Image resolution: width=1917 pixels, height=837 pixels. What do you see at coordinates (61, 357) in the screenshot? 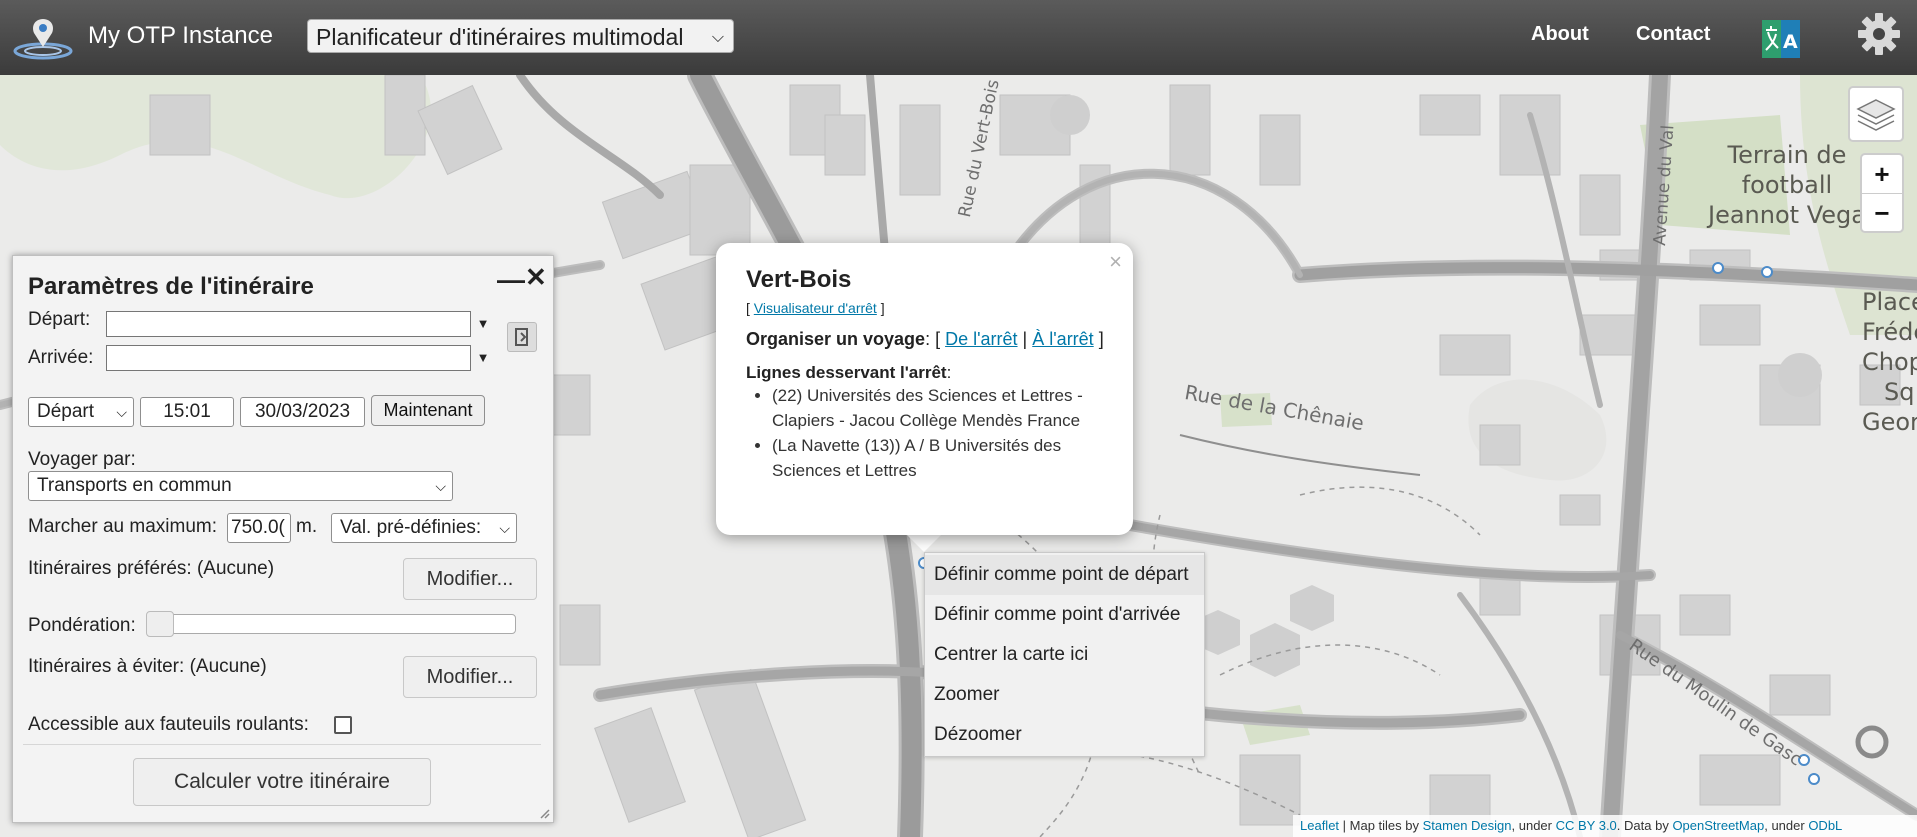
I see `to-label: Arrivée:` at bounding box center [61, 357].